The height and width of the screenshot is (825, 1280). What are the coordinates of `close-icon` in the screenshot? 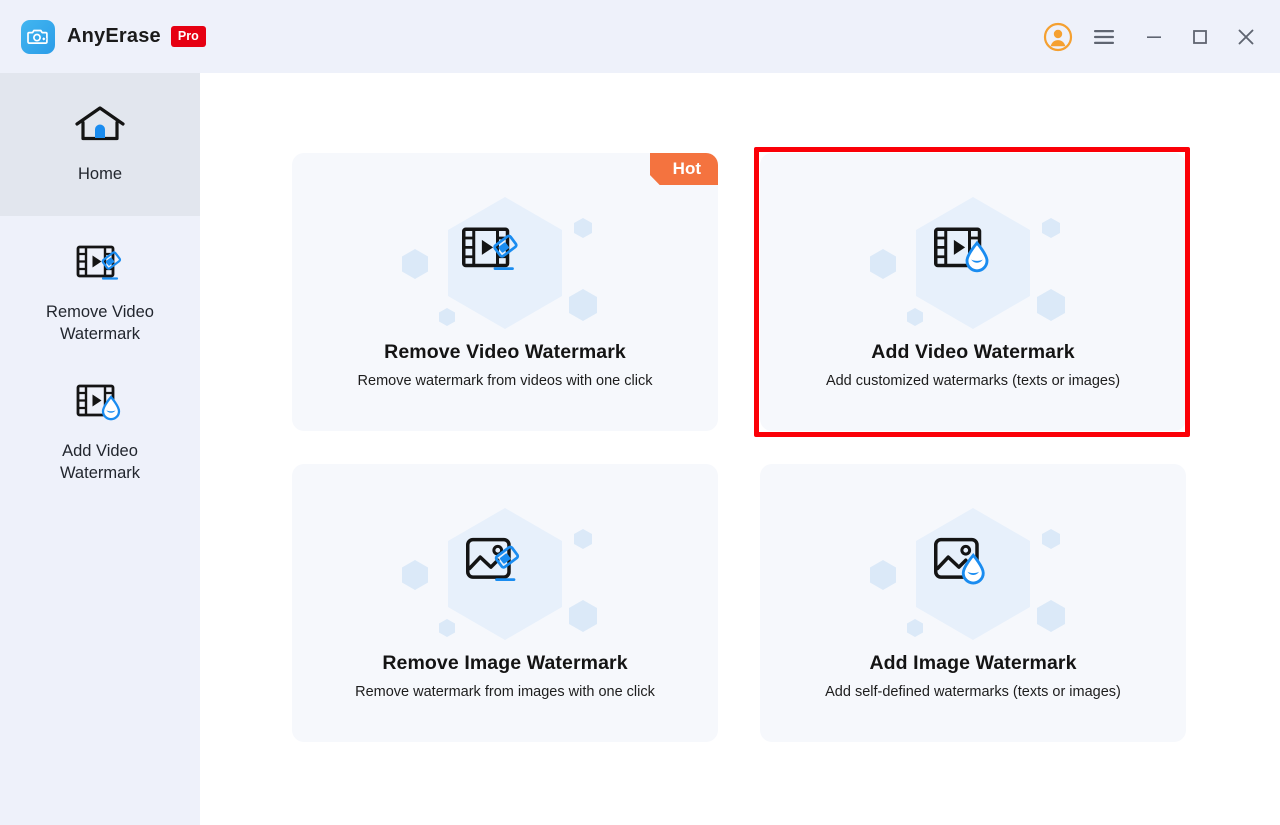 It's located at (1246, 37).